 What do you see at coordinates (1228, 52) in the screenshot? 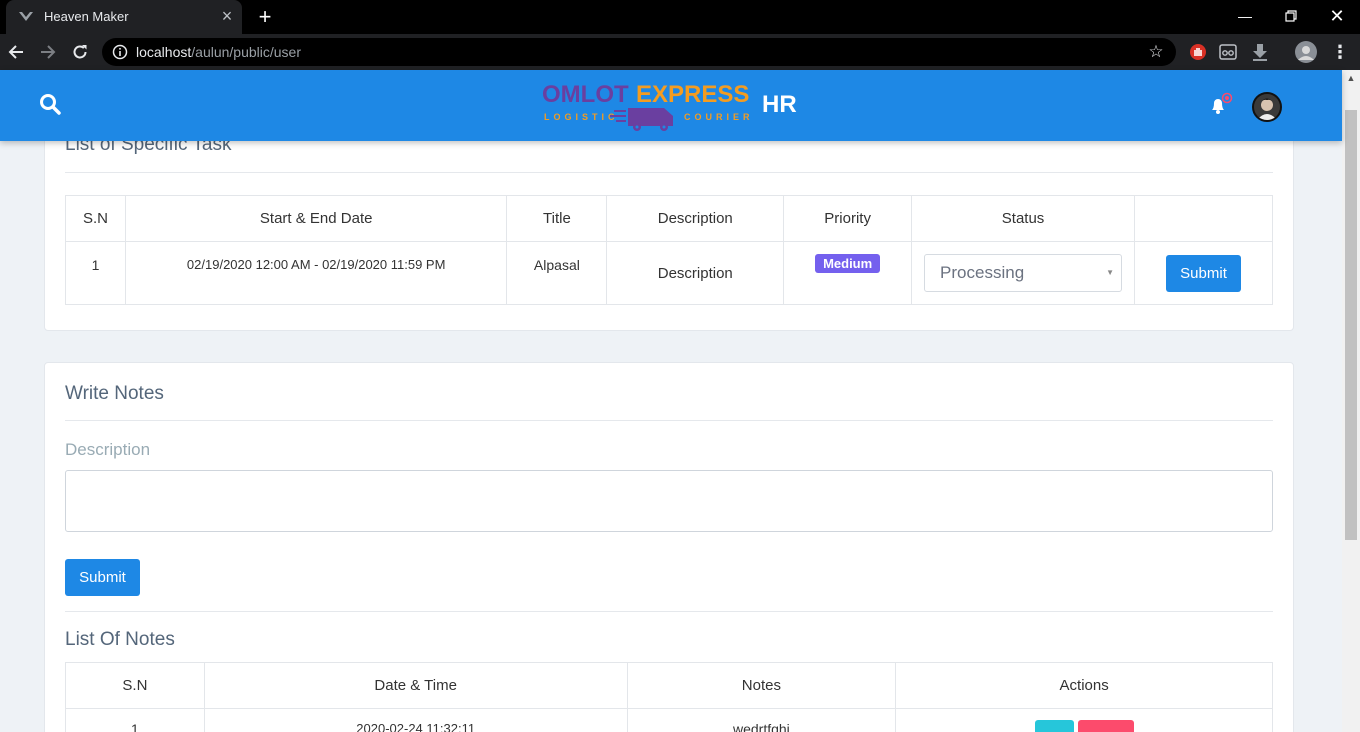
I see `extension-glasses-icon` at bounding box center [1228, 52].